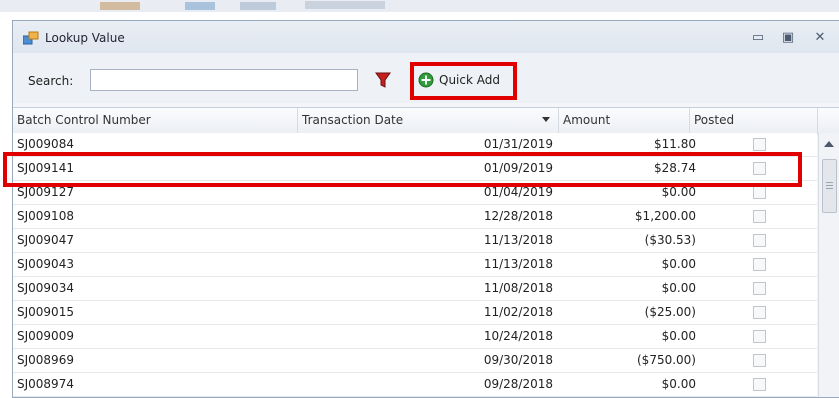 The width and height of the screenshot is (839, 398). What do you see at coordinates (353, 120) in the screenshot?
I see `column-header-transaction-date-label: Transaction Date` at bounding box center [353, 120].